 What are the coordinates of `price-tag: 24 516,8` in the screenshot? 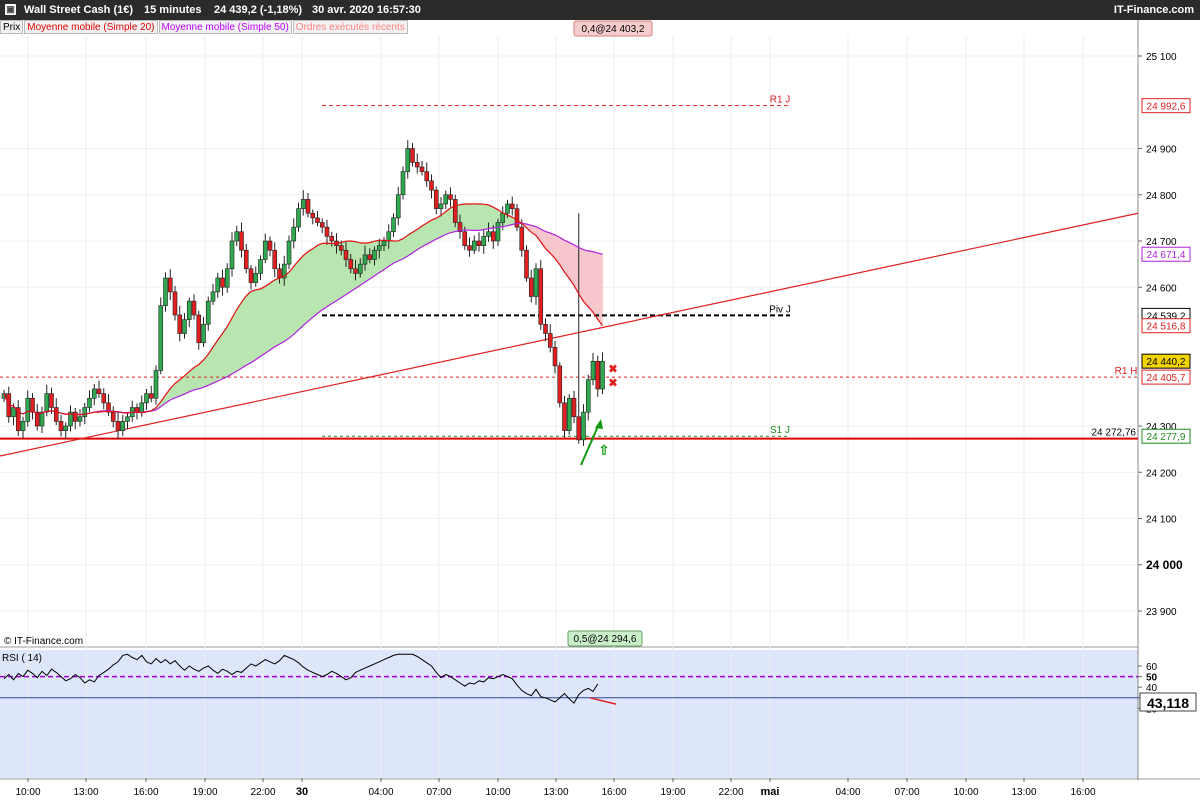 It's located at (1166, 326).